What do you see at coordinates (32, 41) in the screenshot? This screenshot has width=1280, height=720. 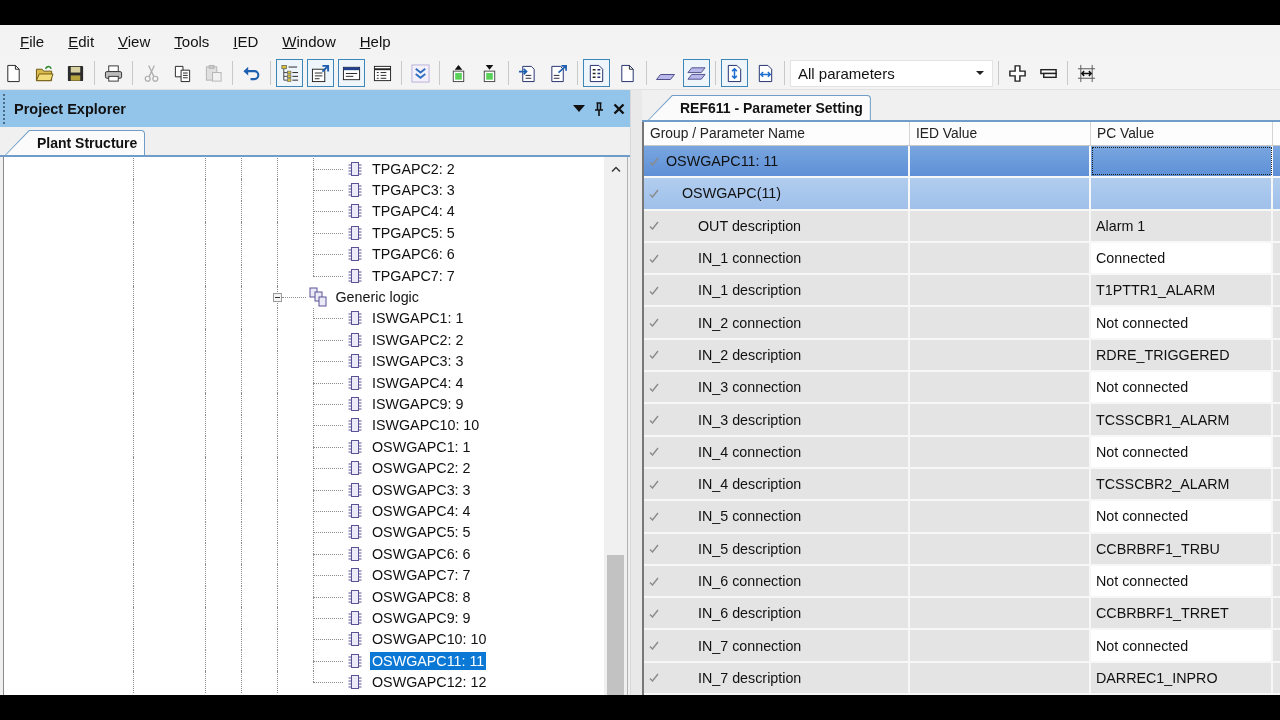 I see `menu-item: File` at bounding box center [32, 41].